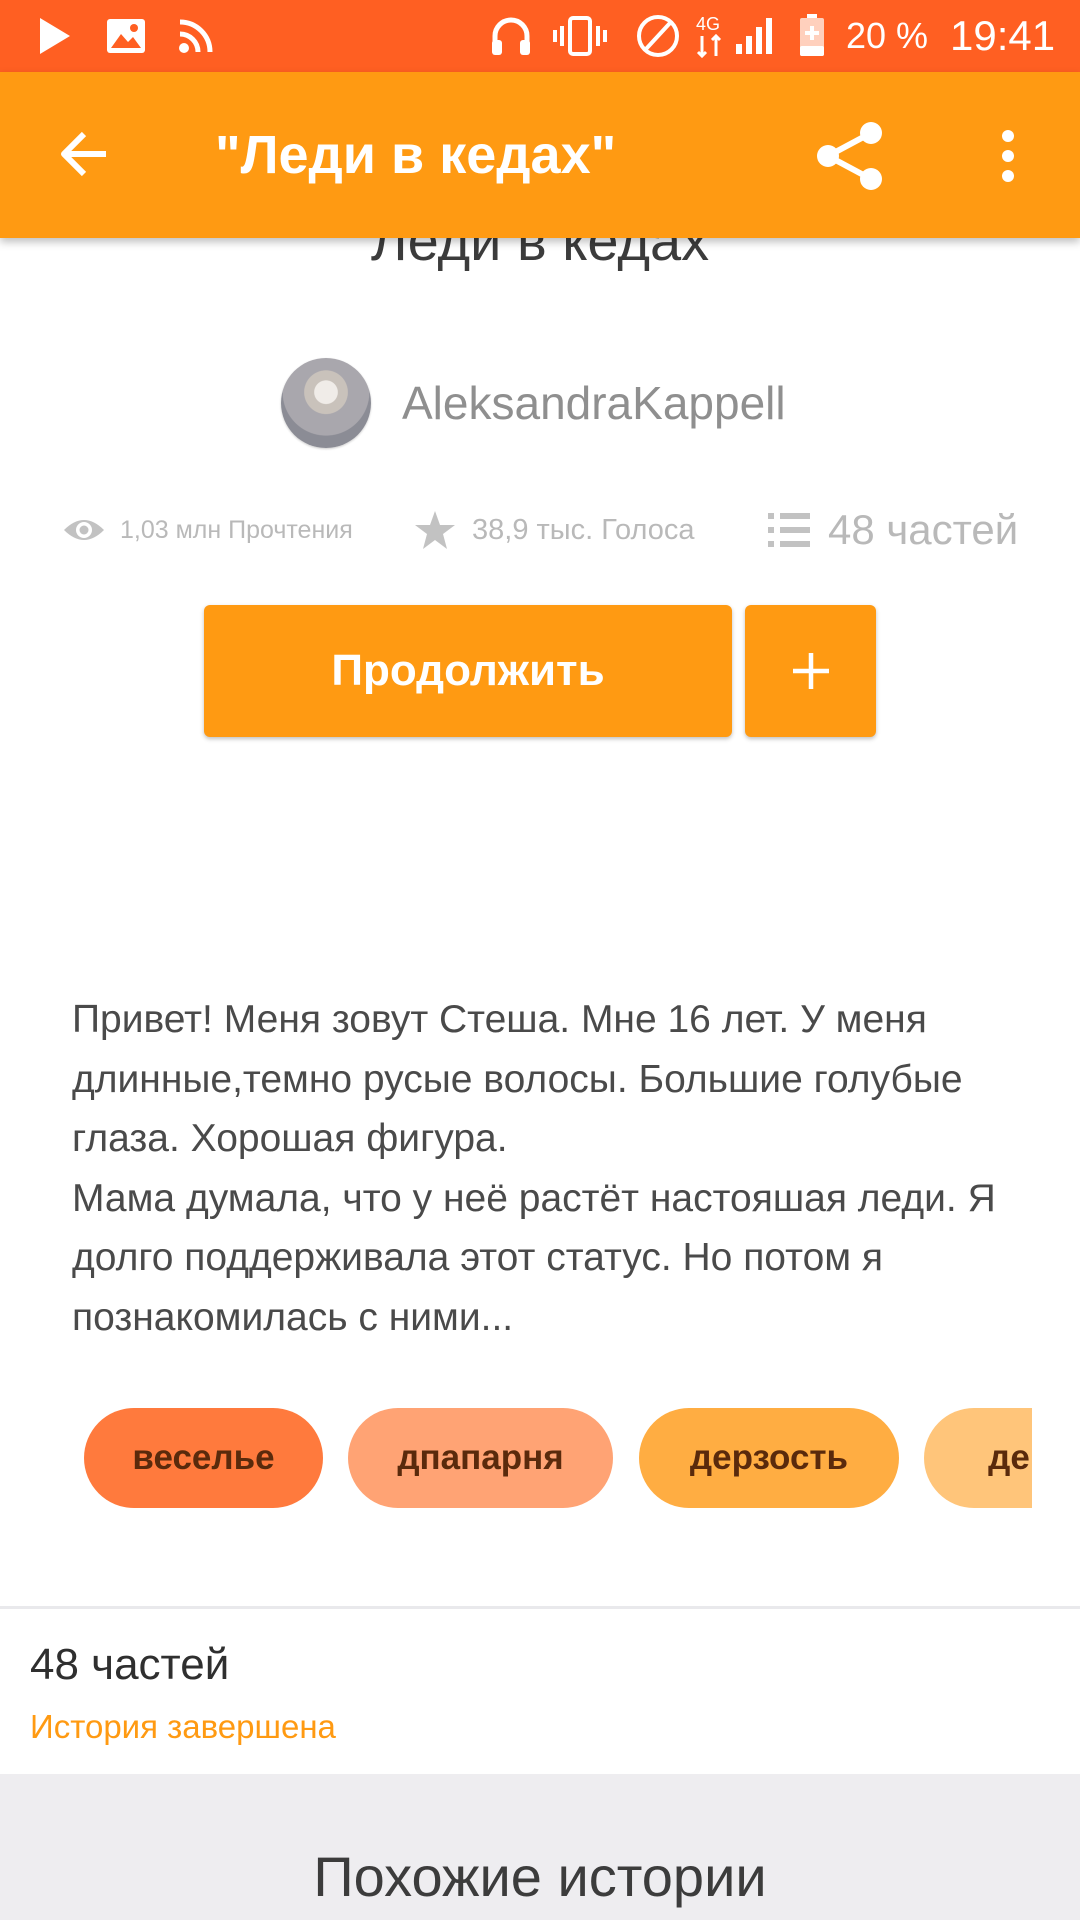 This screenshot has height=1920, width=1080. I want to click on section-divider, so click(540, 1607).